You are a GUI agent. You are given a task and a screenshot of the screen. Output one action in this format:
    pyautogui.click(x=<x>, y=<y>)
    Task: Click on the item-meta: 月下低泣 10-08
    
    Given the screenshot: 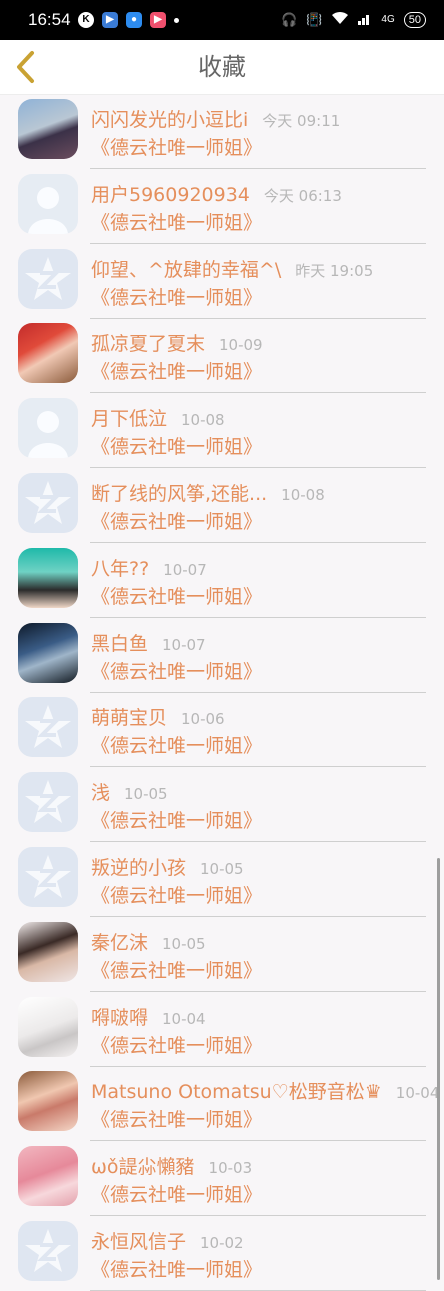 What is the action you would take?
    pyautogui.click(x=158, y=417)
    